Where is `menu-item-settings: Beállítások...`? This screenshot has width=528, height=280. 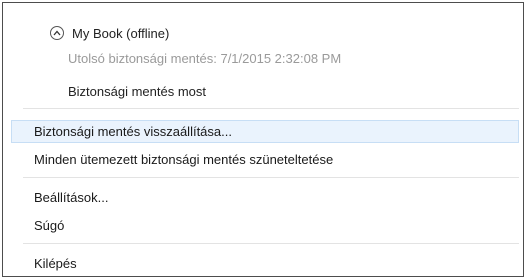 menu-item-settings: Beállítások... is located at coordinates (265, 197).